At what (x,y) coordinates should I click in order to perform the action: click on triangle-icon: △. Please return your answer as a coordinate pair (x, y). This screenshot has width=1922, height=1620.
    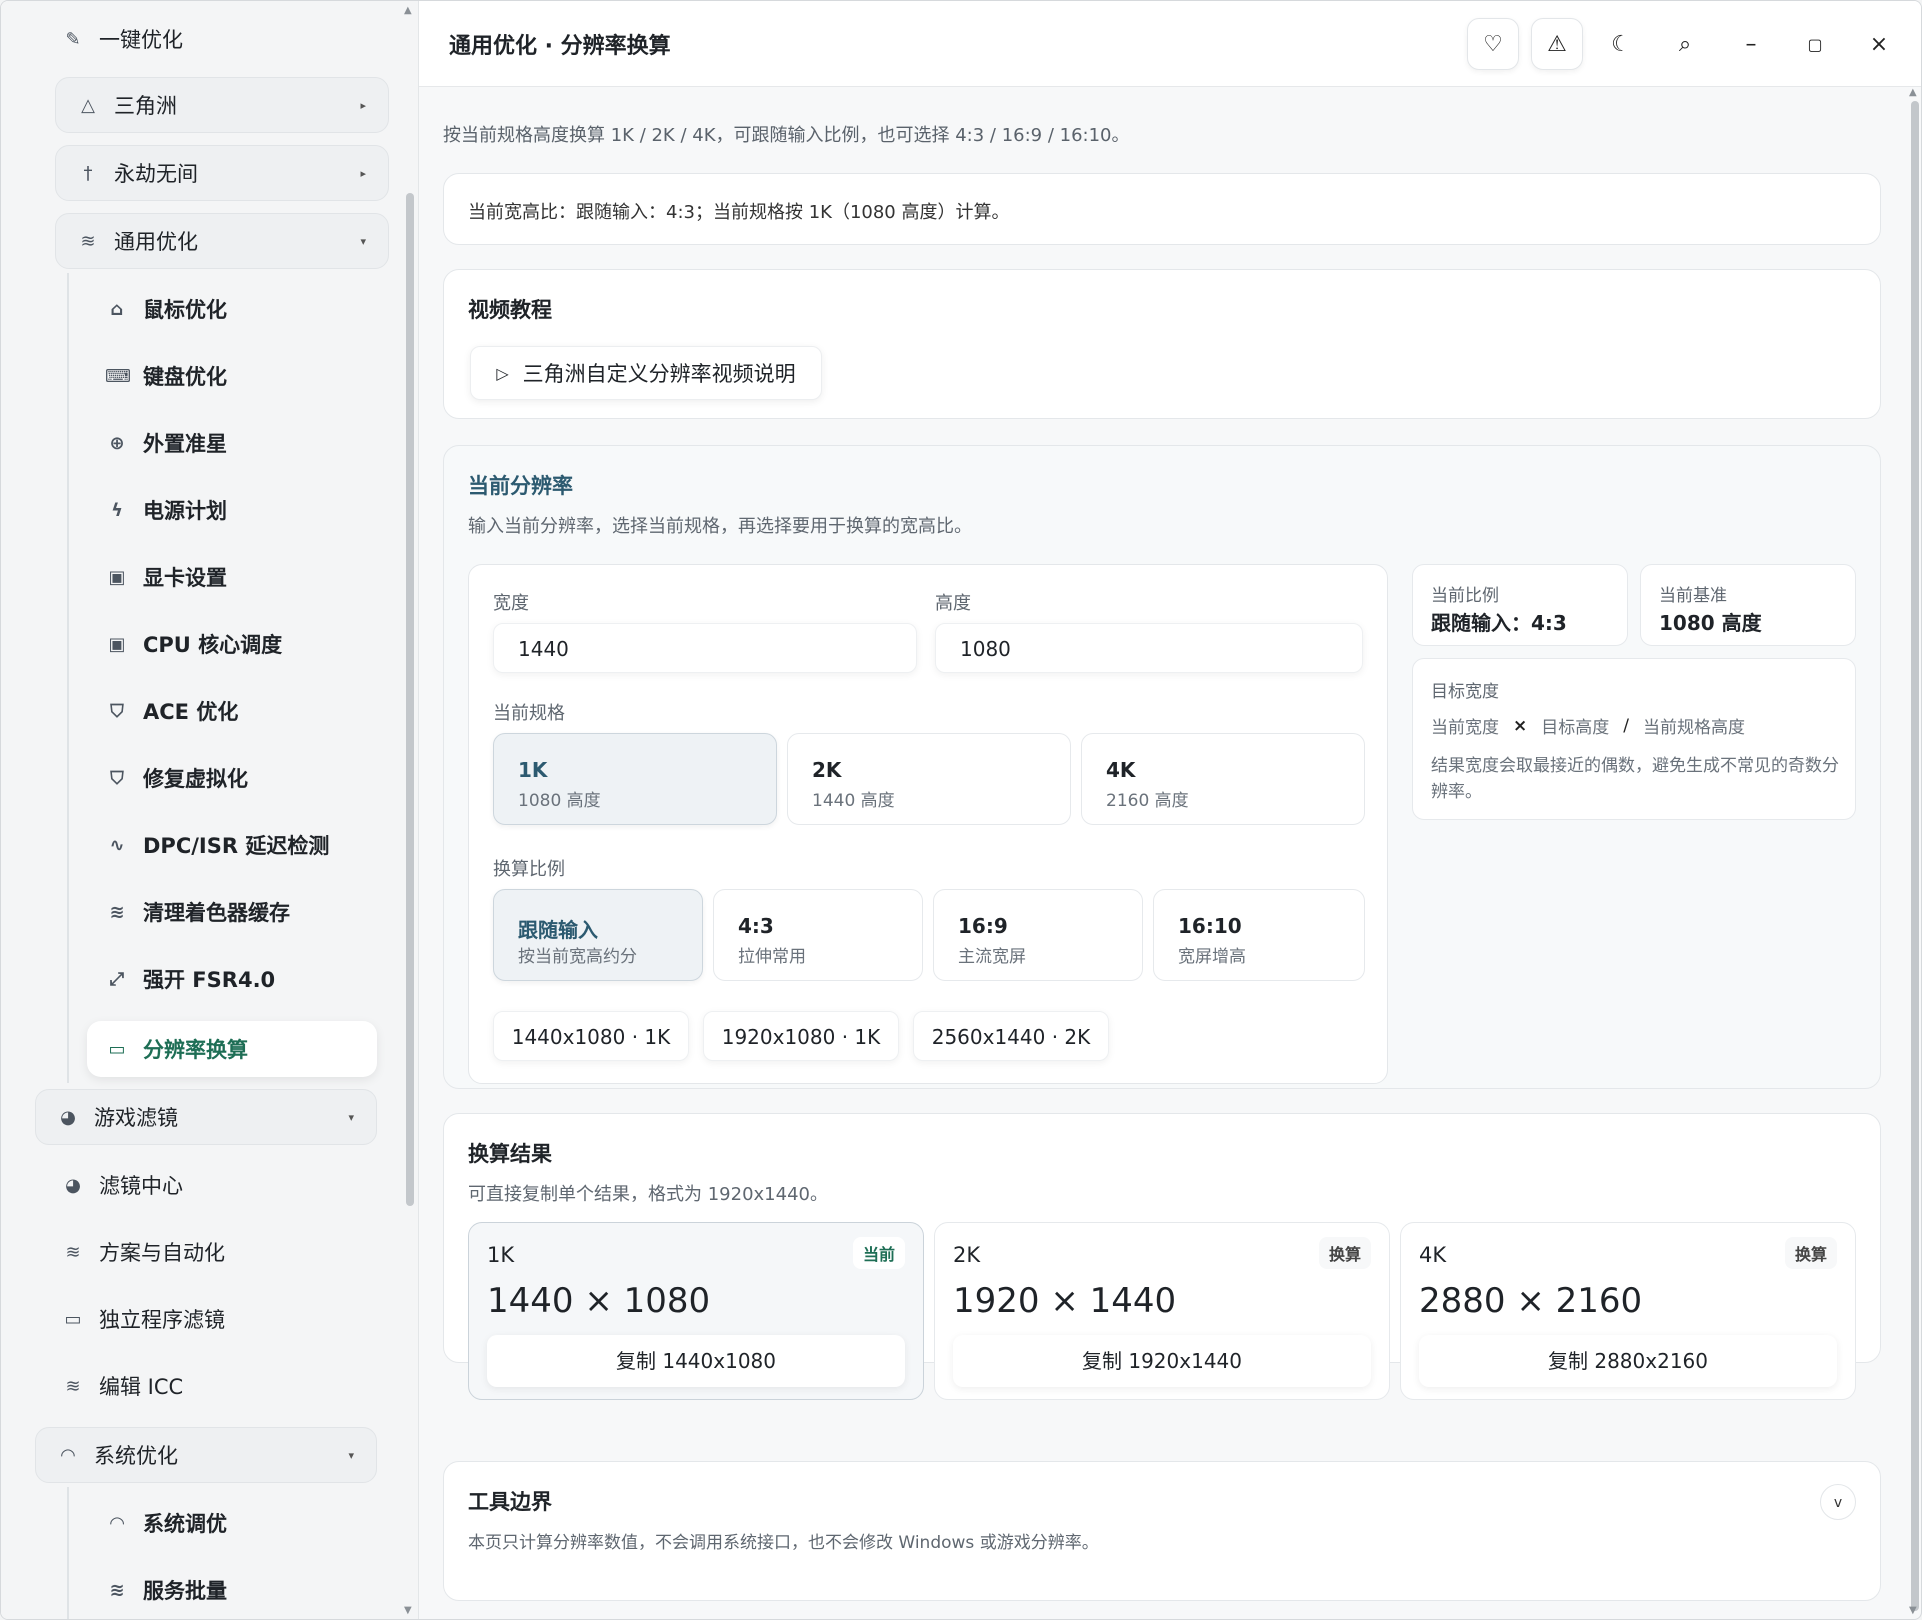
    Looking at the image, I should click on (88, 105).